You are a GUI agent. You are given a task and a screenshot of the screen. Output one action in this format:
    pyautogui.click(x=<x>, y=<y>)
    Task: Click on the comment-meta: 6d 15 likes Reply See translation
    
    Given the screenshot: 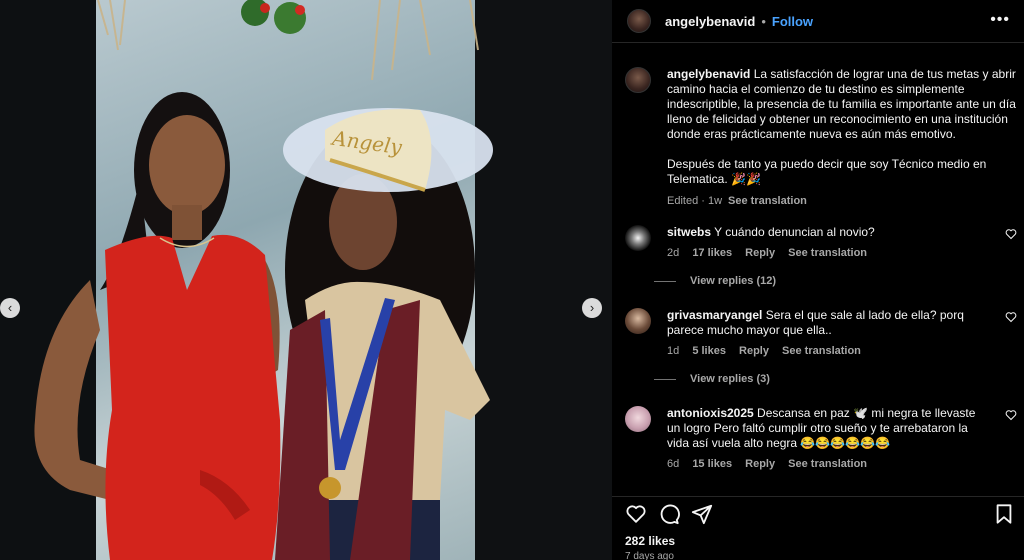 What is the action you would take?
    pyautogui.click(x=829, y=464)
    